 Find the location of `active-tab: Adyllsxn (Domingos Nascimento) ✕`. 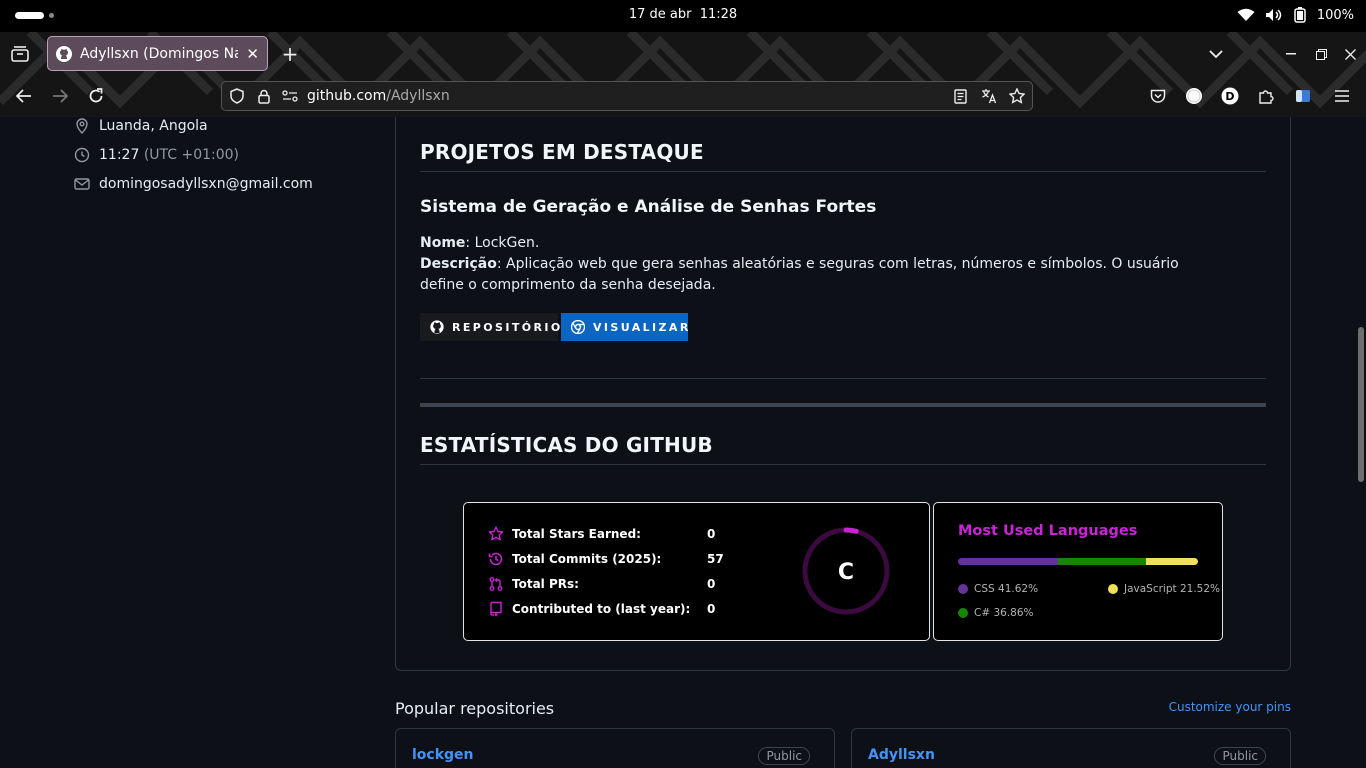

active-tab: Adyllsxn (Domingos Nascimento) ✕ is located at coordinates (157, 53).